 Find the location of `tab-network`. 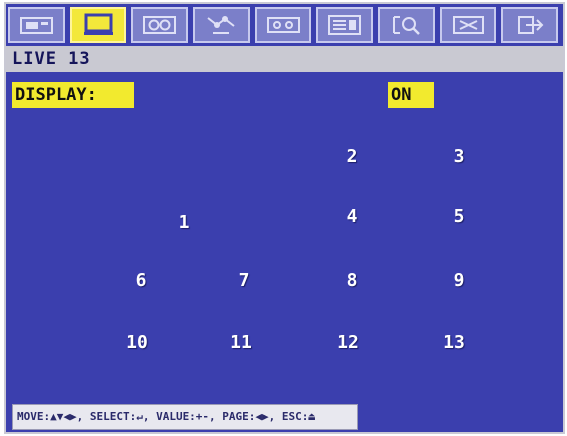

tab-network is located at coordinates (221, 25).